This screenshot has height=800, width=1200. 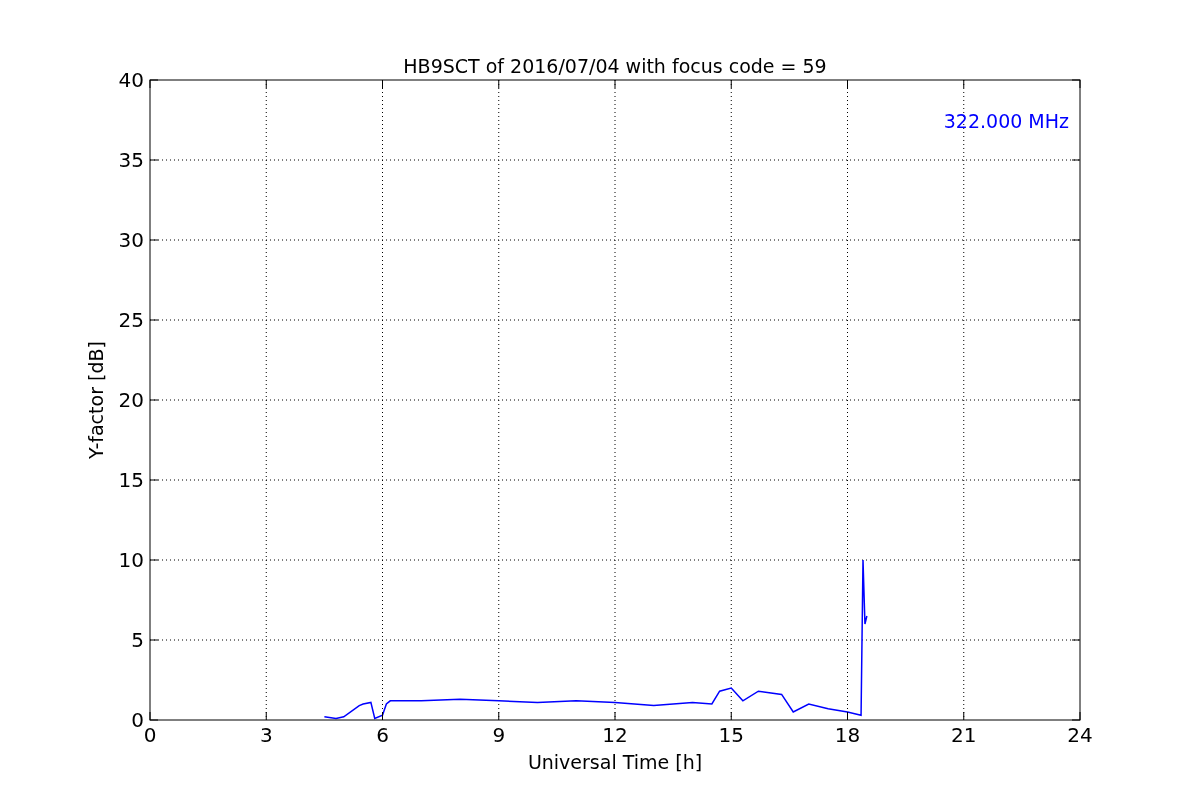 What do you see at coordinates (615, 735) in the screenshot?
I see `x-tick-label: 12` at bounding box center [615, 735].